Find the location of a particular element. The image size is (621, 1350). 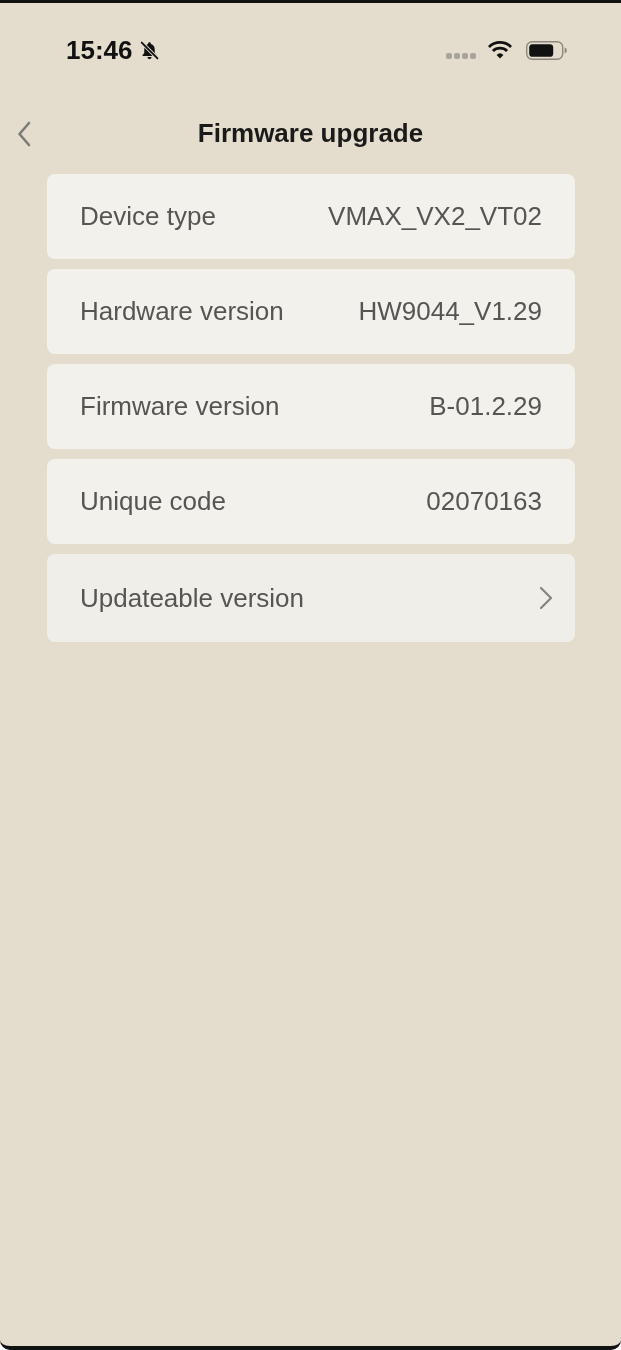

list-row-button: Updateable version is located at coordinates (311, 598).